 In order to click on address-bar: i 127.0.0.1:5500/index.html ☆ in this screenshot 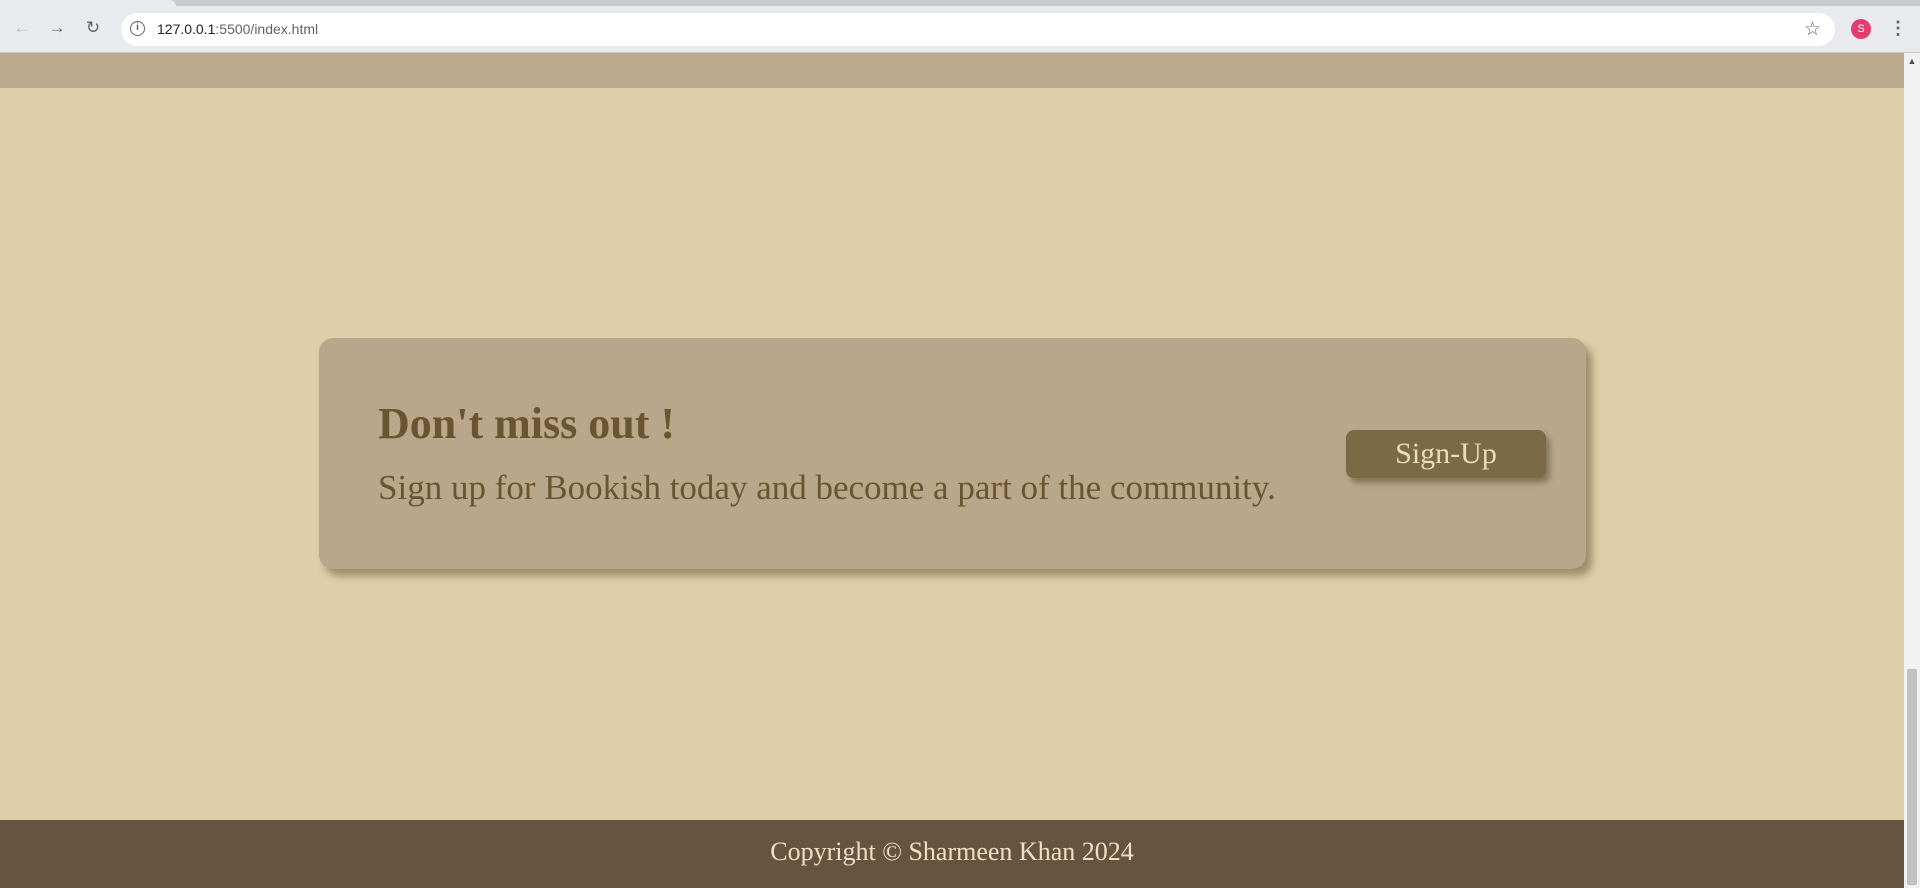, I will do `click(978, 29)`.